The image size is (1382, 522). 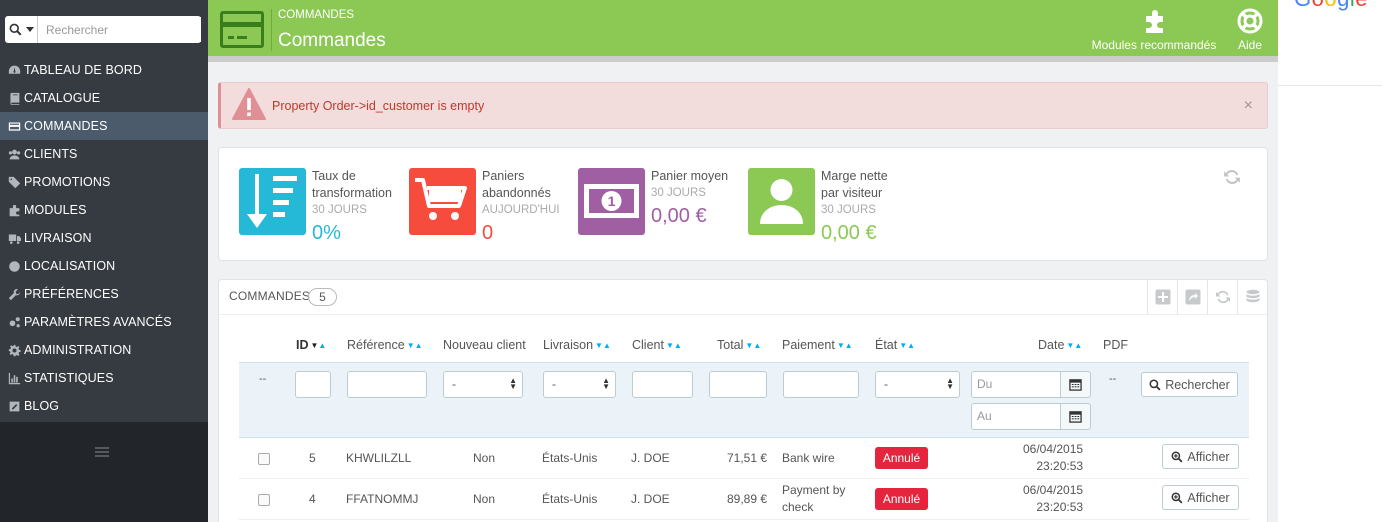 I want to click on date-to-input: Au, so click(x=1016, y=416).